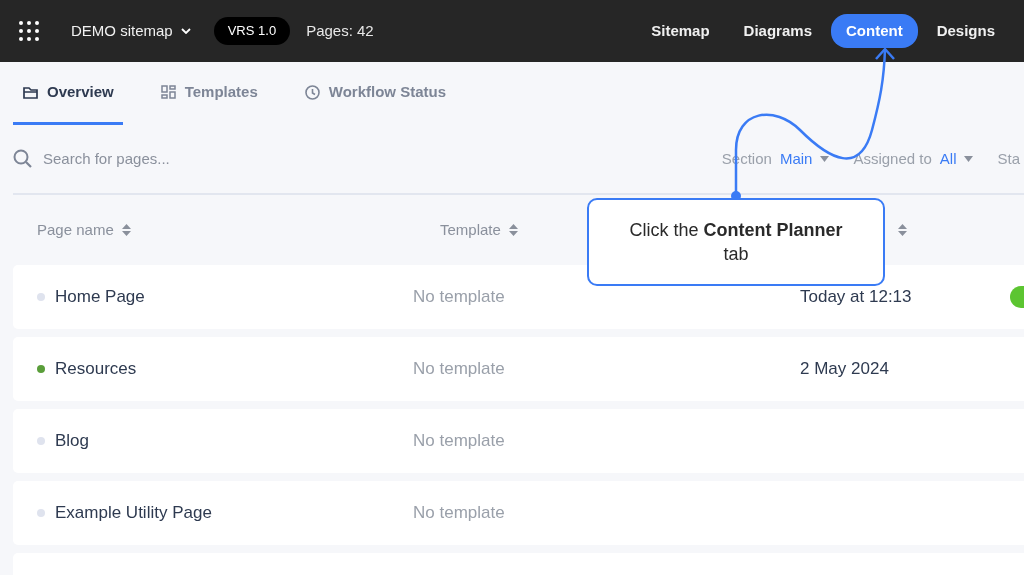 Image resolution: width=1024 pixels, height=575 pixels. I want to click on nav-tab: Sitemap, so click(680, 31).